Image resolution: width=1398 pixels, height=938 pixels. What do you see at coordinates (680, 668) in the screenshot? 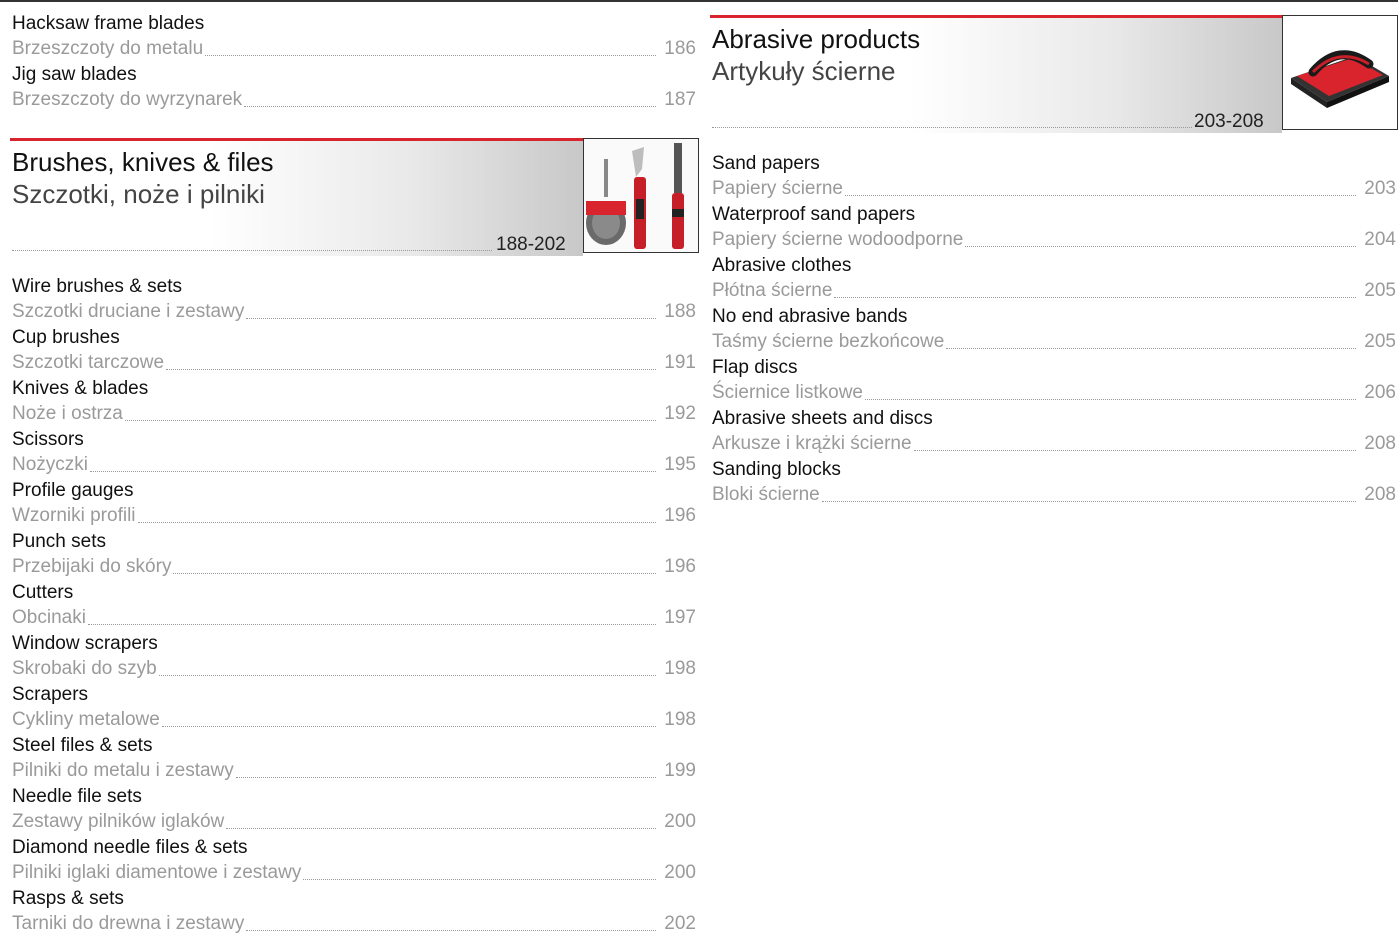
I see `entry-page-number: 198` at bounding box center [680, 668].